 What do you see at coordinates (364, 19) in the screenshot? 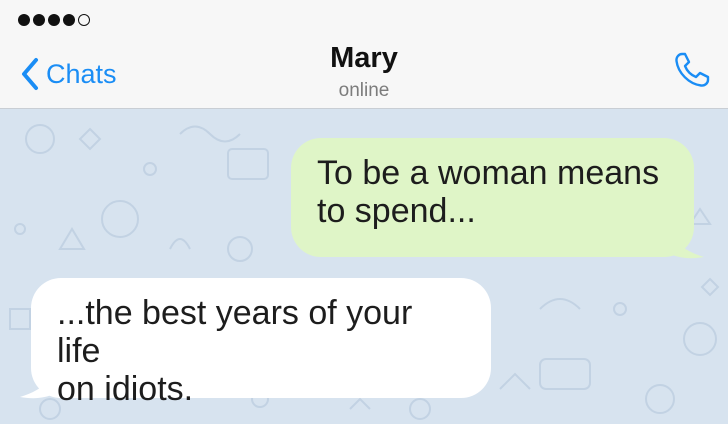
I see `status-bar` at bounding box center [364, 19].